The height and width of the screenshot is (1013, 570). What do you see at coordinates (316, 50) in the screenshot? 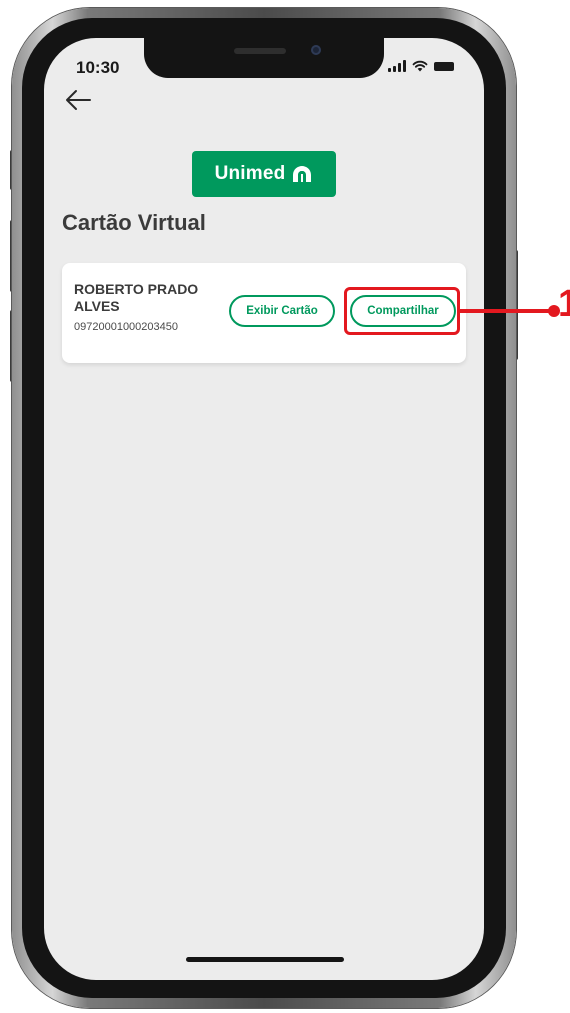
I see `front-camera-icon` at bounding box center [316, 50].